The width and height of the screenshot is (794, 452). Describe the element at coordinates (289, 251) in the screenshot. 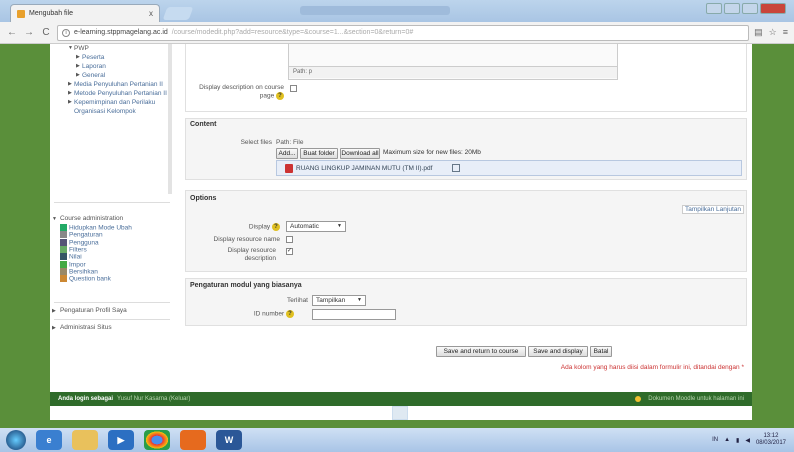

I see `display-resource-desc-checkbox: ✓` at that location.